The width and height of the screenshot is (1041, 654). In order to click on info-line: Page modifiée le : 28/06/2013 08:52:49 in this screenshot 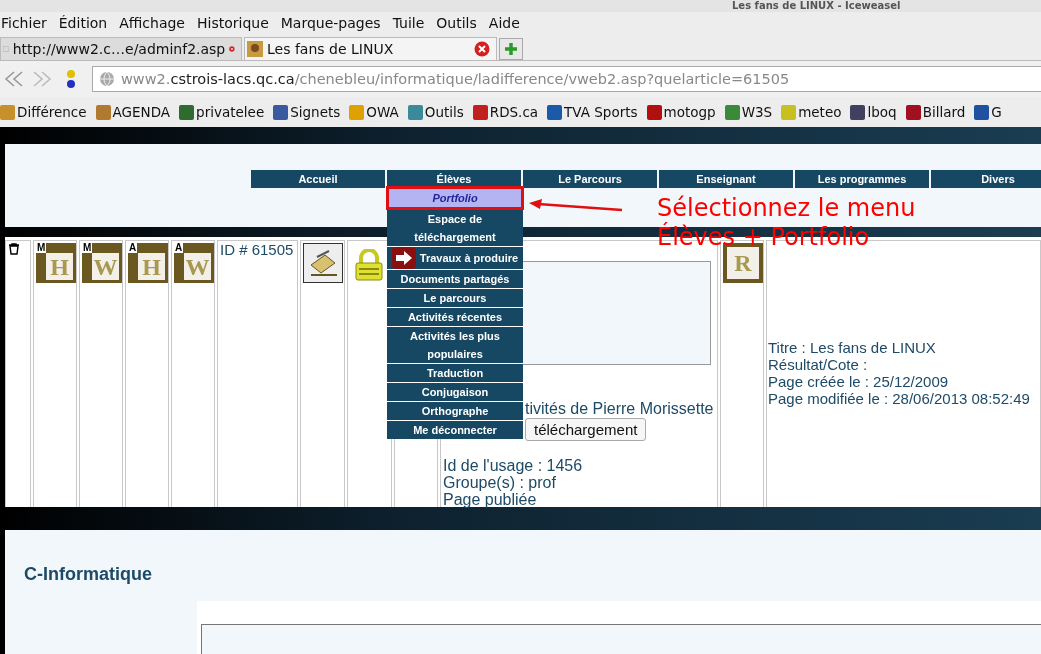, I will do `click(899, 398)`.